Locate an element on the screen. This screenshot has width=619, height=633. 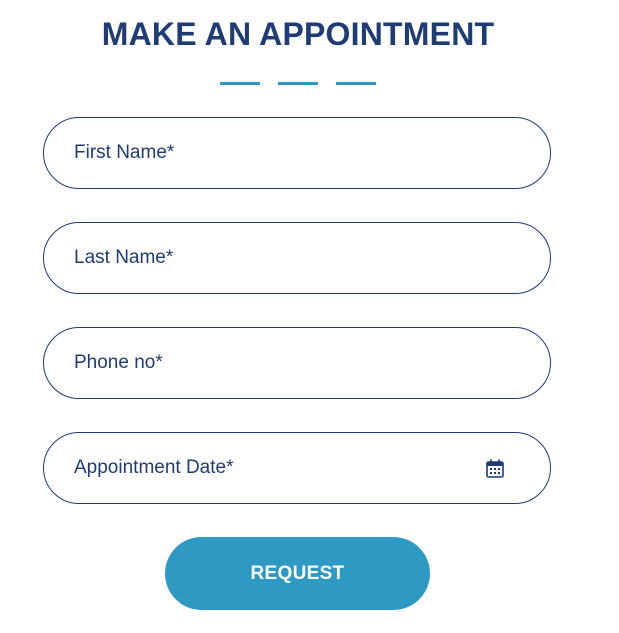
appointment-date-field: Appointment Date* is located at coordinates (297, 468).